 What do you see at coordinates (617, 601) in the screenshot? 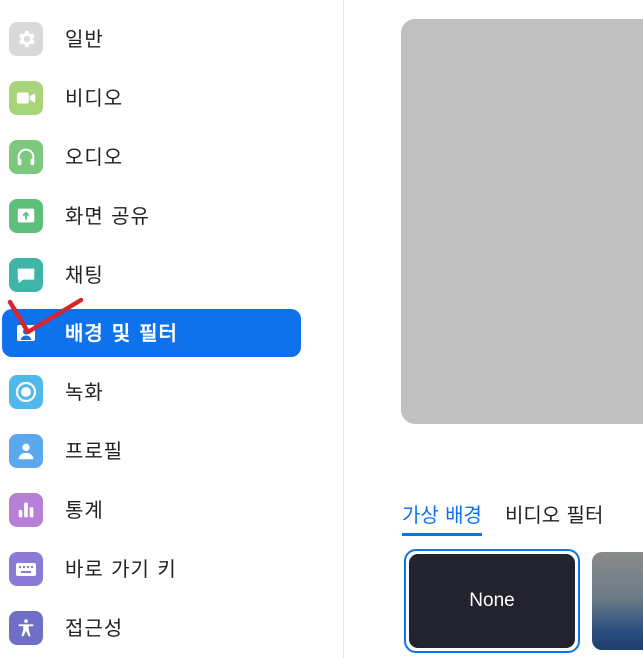
I see `background-option-thumbnail` at bounding box center [617, 601].